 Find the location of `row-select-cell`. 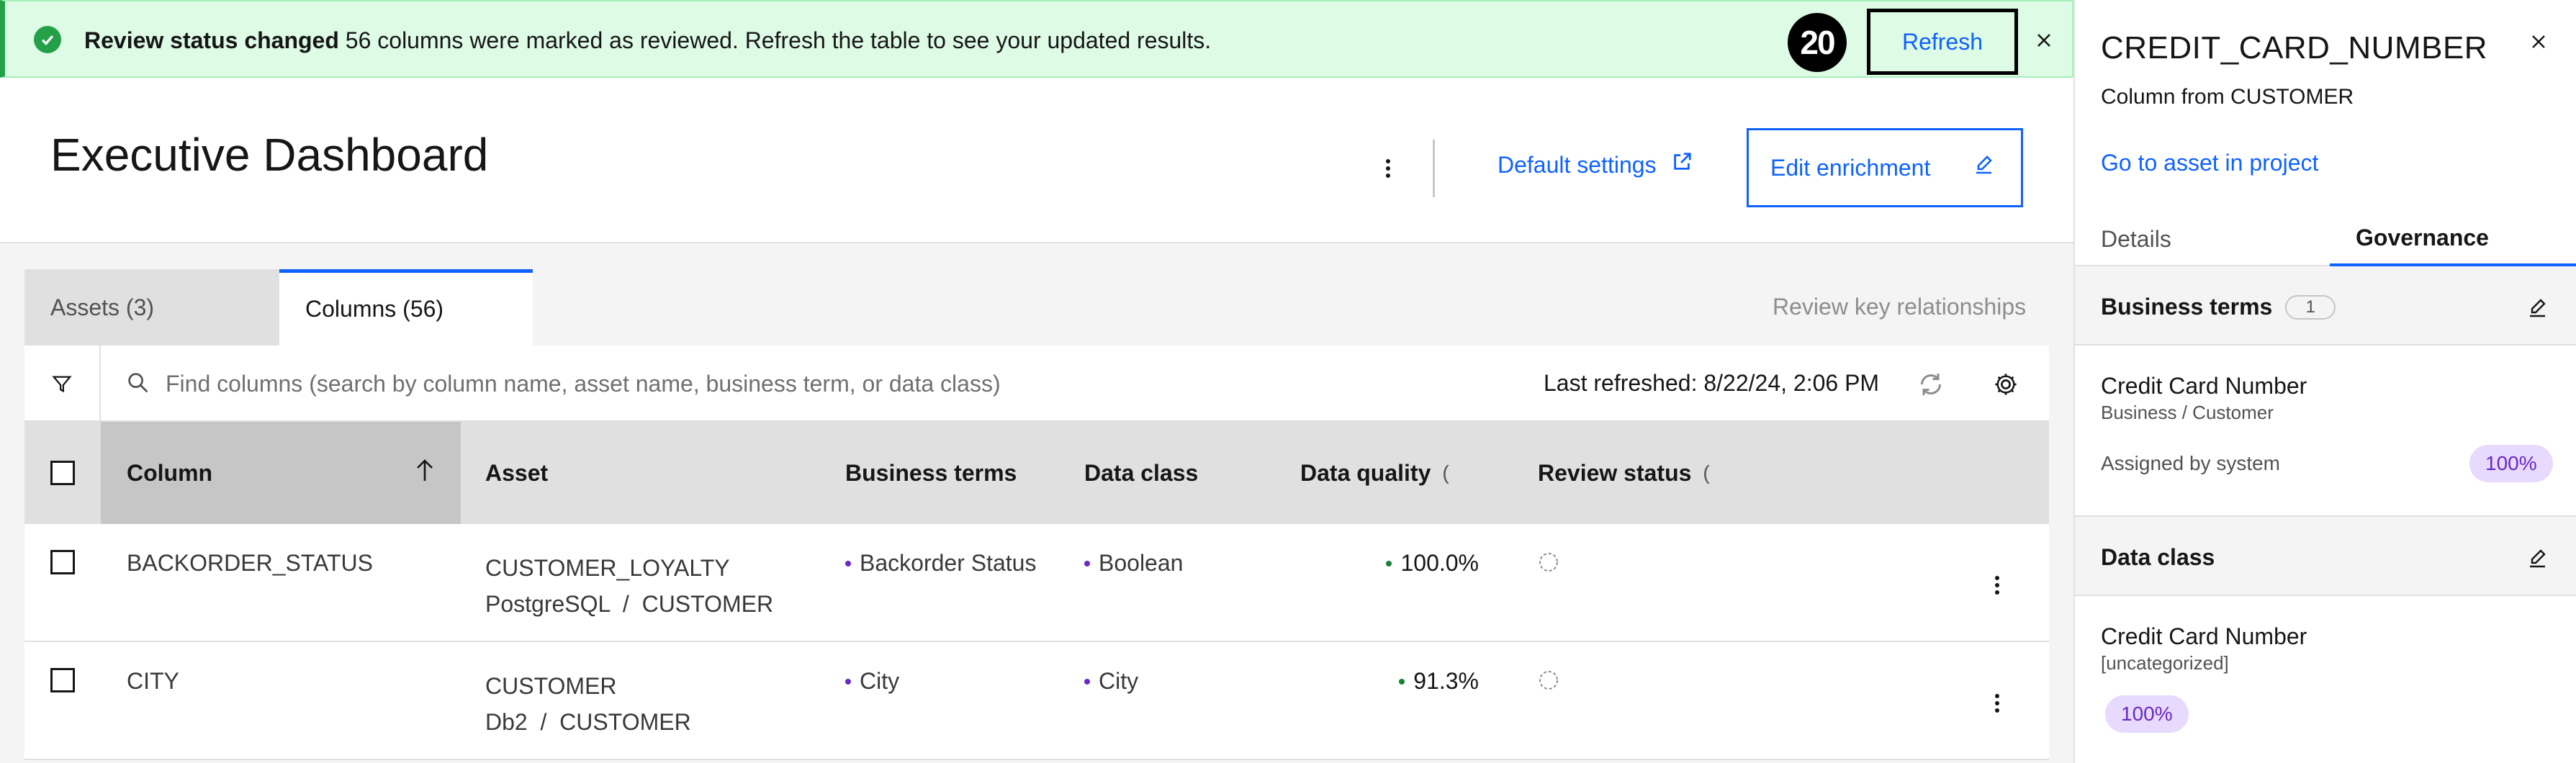

row-select-cell is located at coordinates (62, 680).